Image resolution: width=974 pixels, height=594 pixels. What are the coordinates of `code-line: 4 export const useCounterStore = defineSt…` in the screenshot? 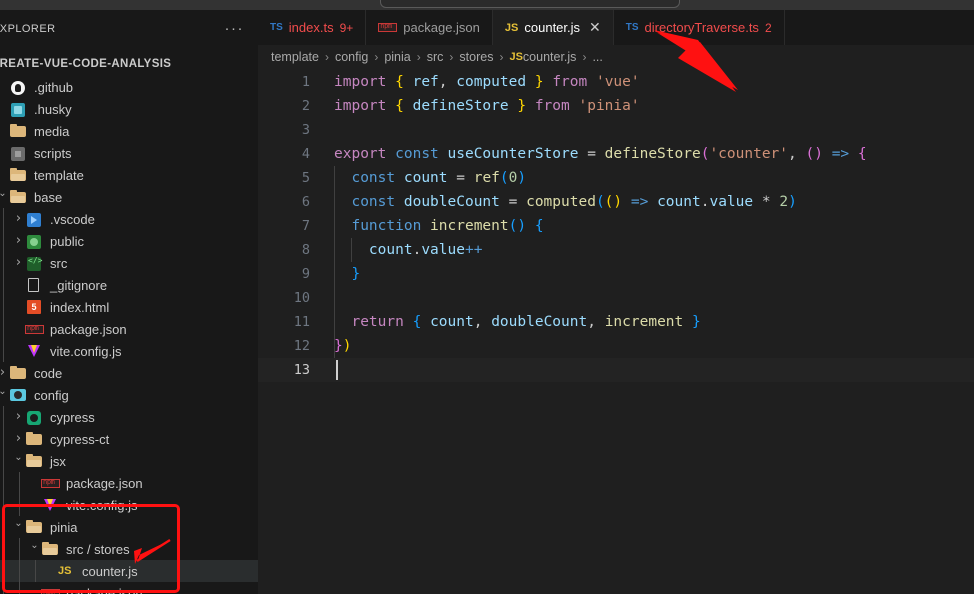 It's located at (616, 154).